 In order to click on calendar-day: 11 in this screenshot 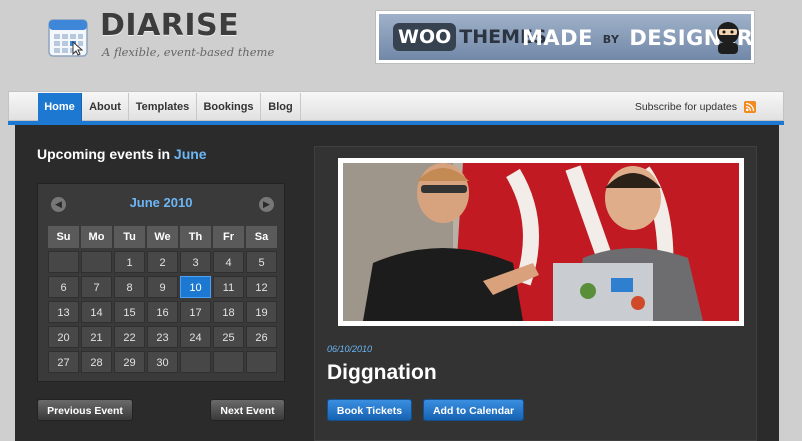, I will do `click(228, 287)`.